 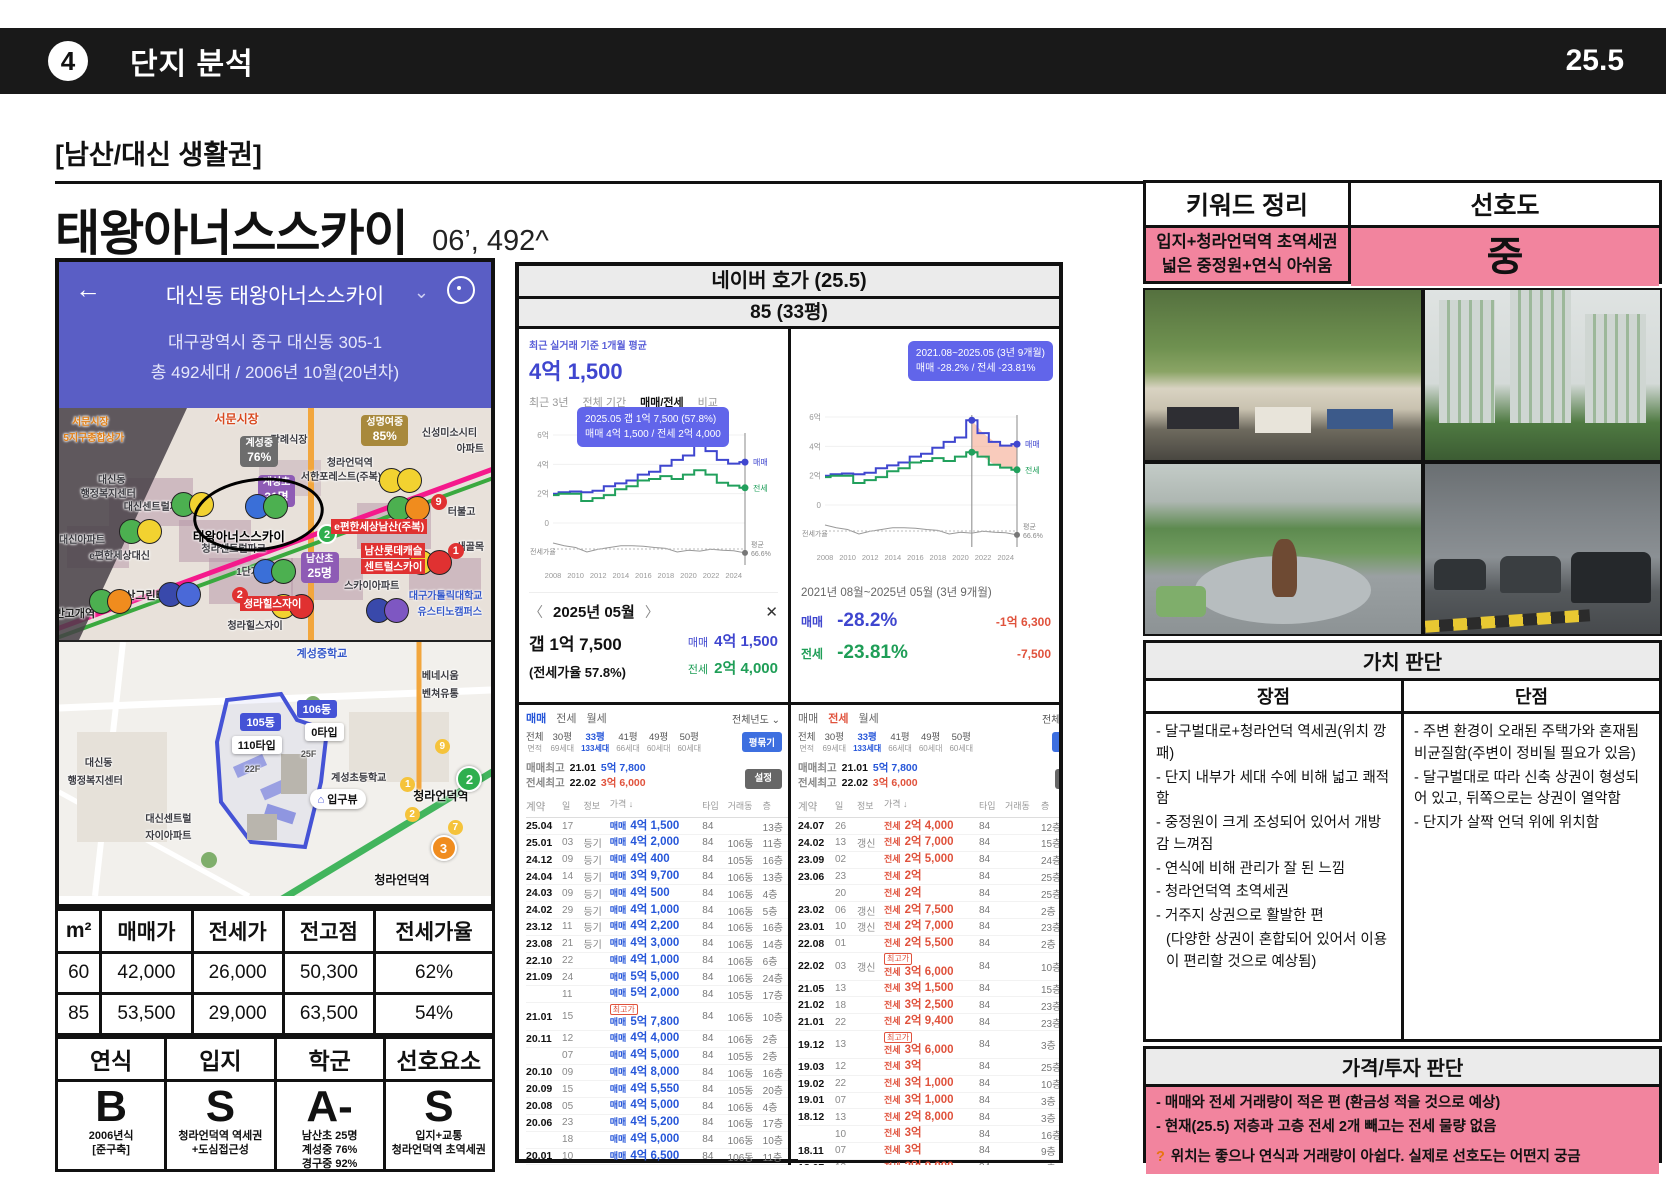 What do you see at coordinates (928, 877) in the screenshot?
I see `deal-row: 23.06 23 전세 2억 84 25층` at bounding box center [928, 877].